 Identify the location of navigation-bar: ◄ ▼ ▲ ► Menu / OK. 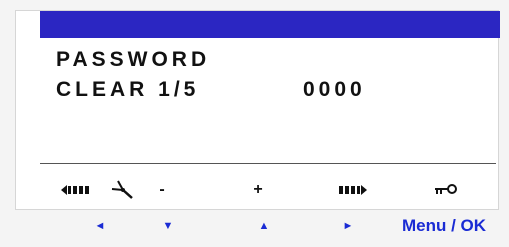
(254, 226).